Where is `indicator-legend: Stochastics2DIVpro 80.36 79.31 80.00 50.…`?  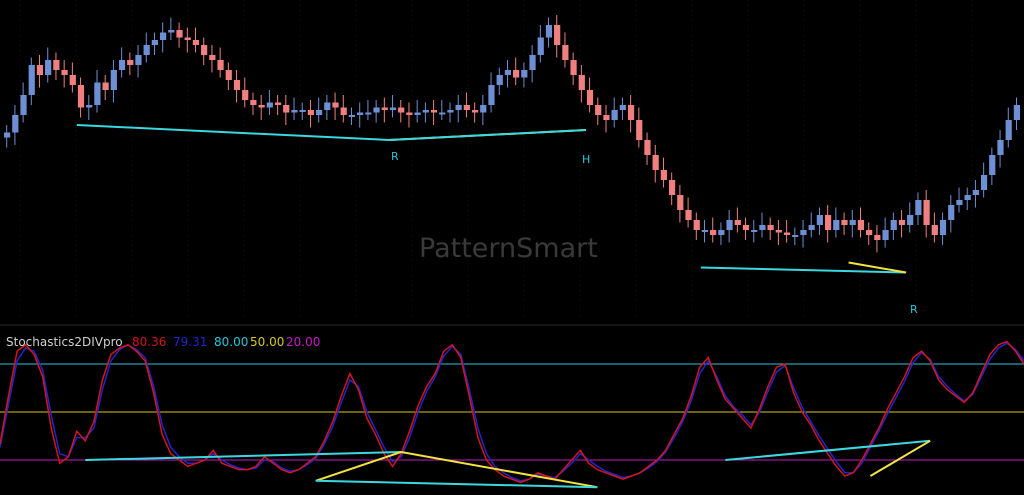
indicator-legend: Stochastics2DIVpro 80.36 79.31 80.00 50.… is located at coordinates (163, 342).